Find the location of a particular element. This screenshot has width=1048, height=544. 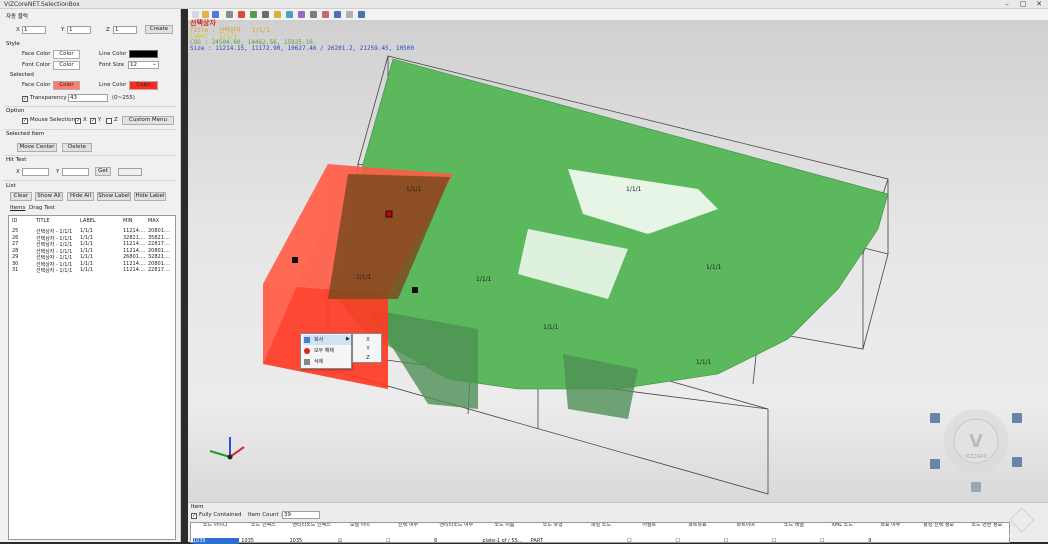

menu-item-delete: 삭제 is located at coordinates (327, 362).